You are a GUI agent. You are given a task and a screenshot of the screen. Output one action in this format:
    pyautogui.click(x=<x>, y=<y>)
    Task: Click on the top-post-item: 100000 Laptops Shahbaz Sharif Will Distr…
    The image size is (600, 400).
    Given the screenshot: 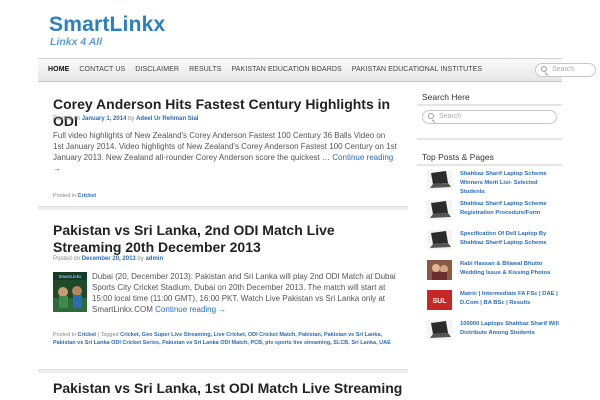 What is the action you would take?
    pyautogui.click(x=492, y=335)
    